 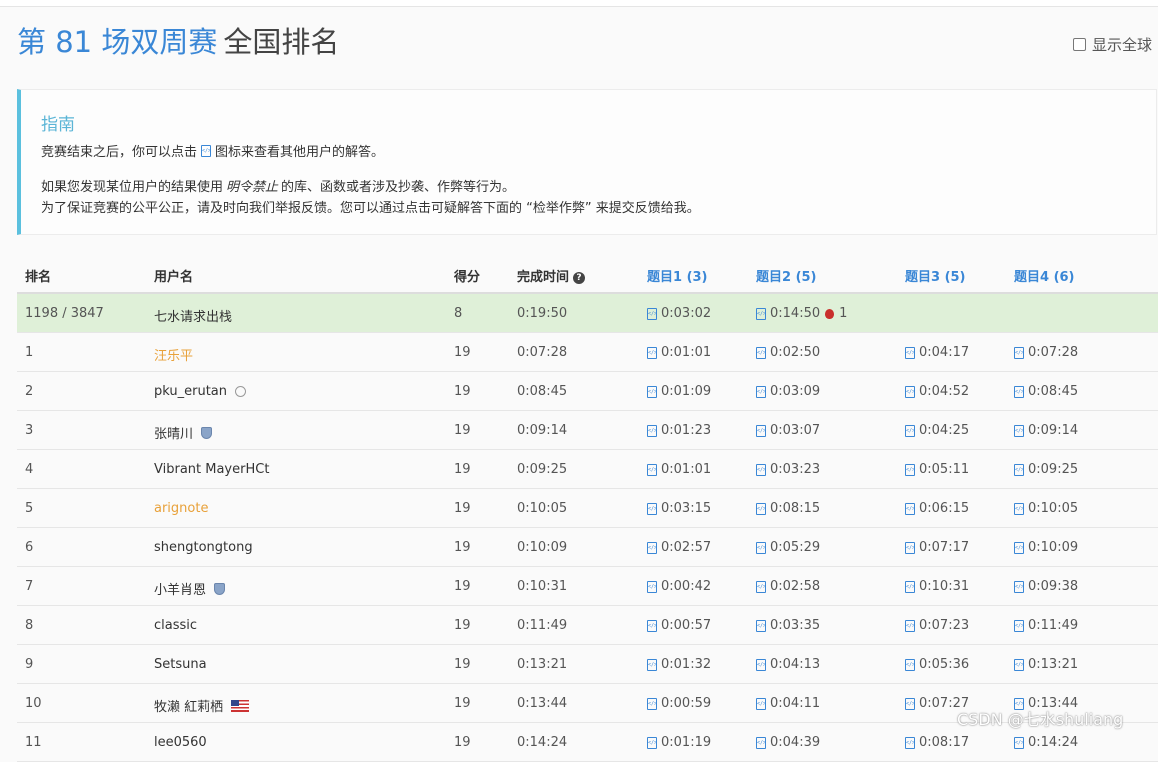 I want to click on username: pku_erutan, so click(x=190, y=391).